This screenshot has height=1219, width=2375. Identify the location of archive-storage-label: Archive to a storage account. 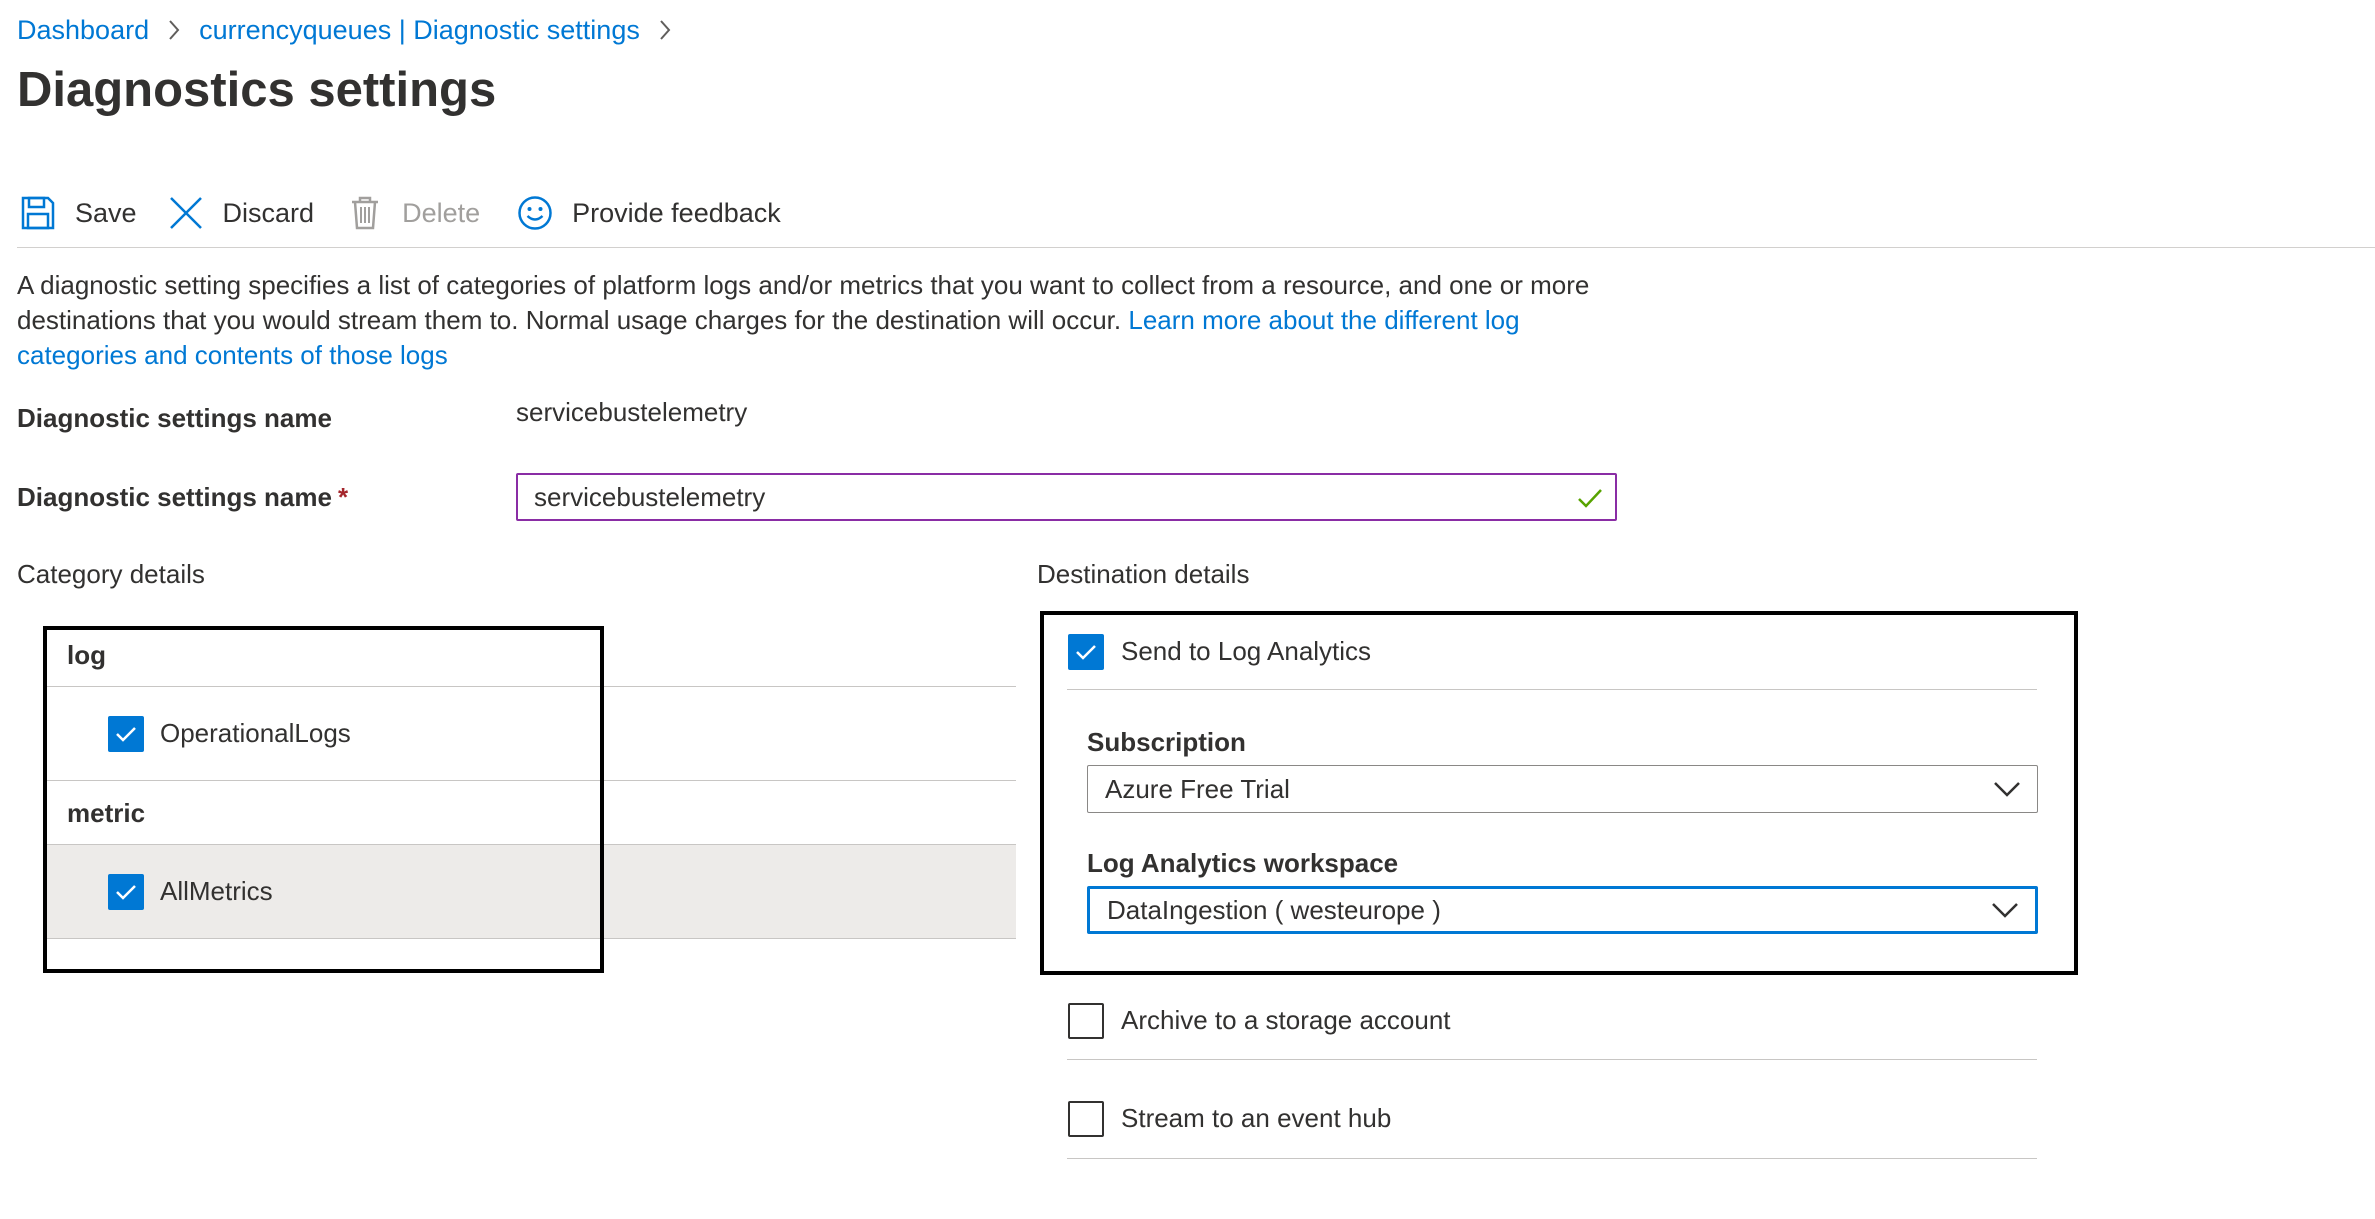
(1286, 1020).